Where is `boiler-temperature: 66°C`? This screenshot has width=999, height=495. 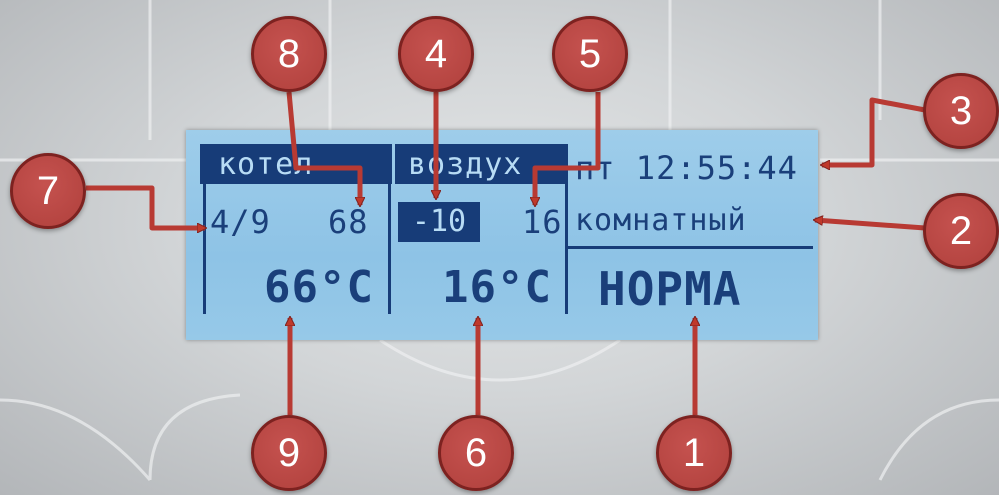
boiler-temperature: 66°C is located at coordinates (319, 287).